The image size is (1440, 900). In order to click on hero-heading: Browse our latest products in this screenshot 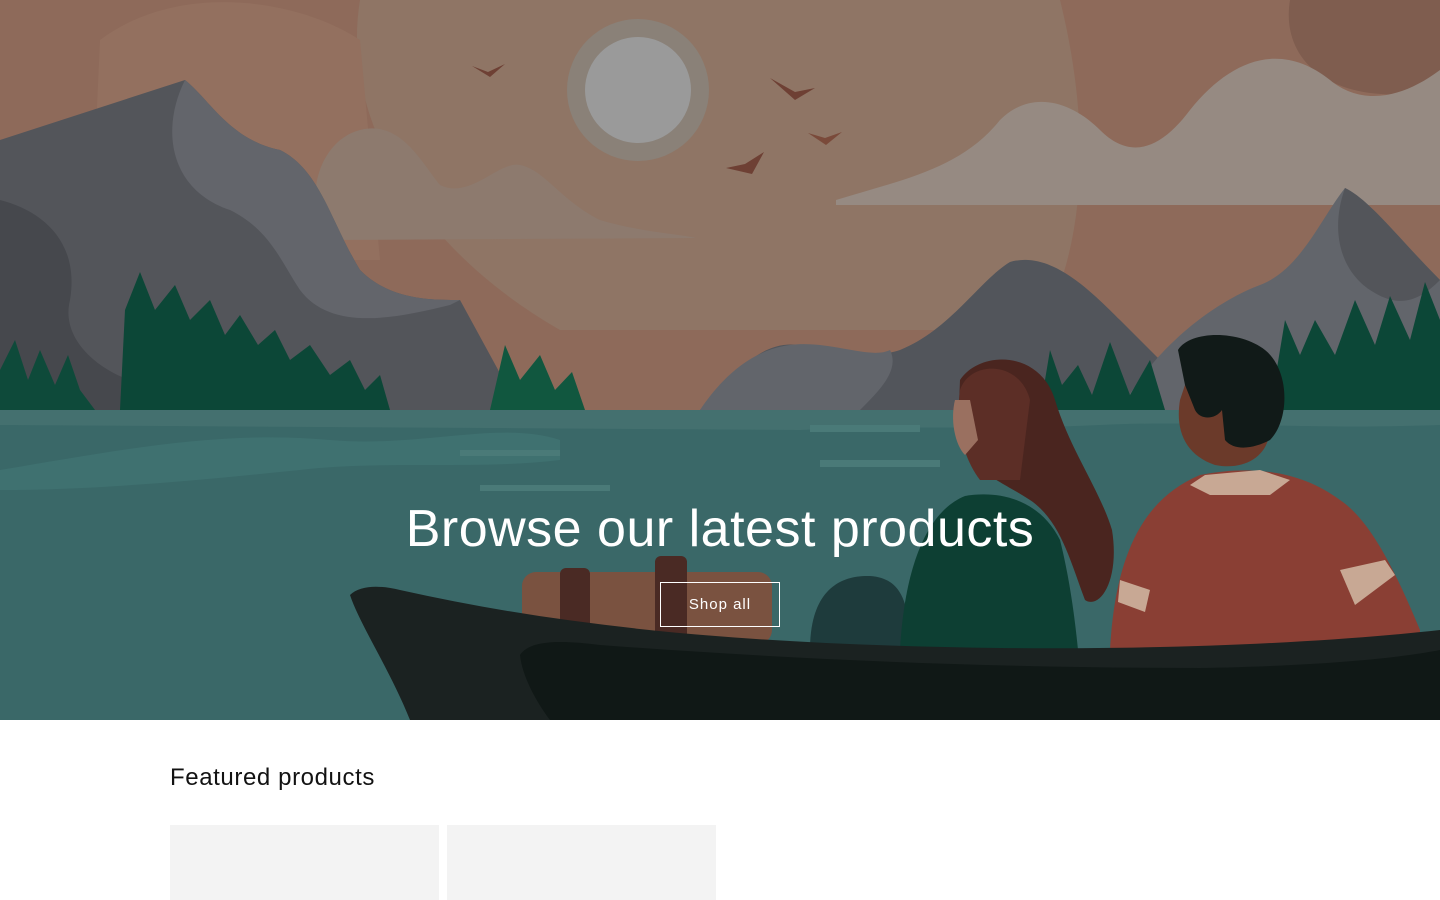, I will do `click(720, 529)`.